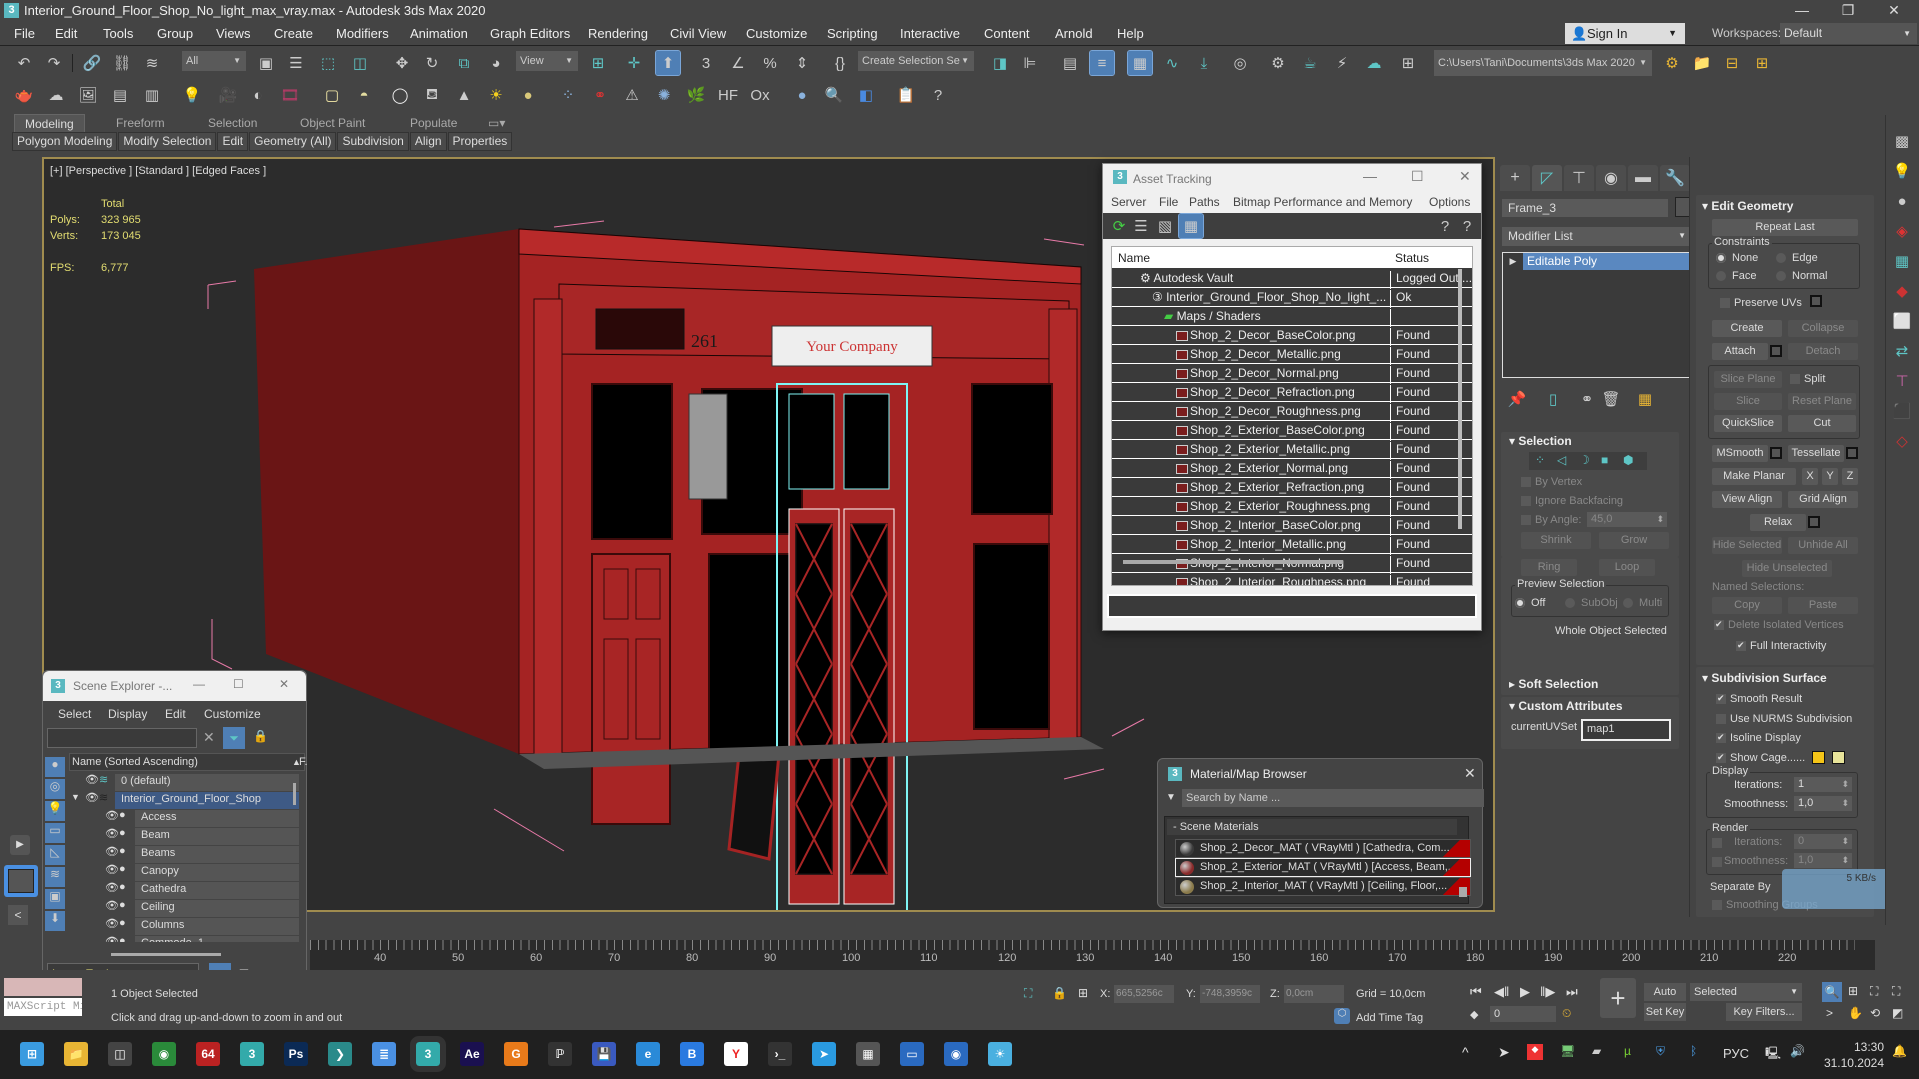  Describe the element at coordinates (1787, 568) in the screenshot. I see `hide-unselected-button: Hide Unselected` at that location.